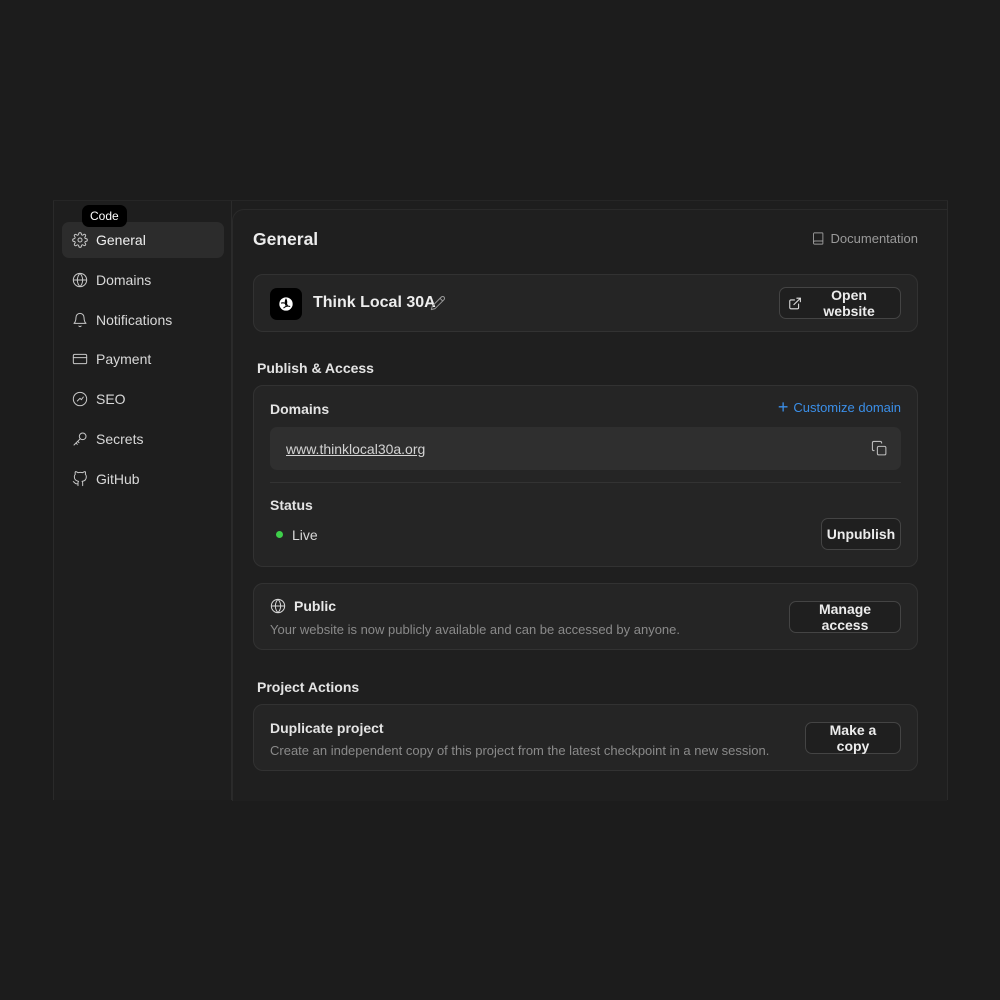 The width and height of the screenshot is (1000, 1000). I want to click on status-label: Status, so click(291, 505).